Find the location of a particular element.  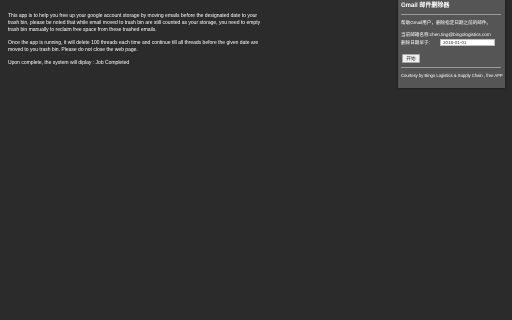

panel-divider-bottom is located at coordinates (451, 67).